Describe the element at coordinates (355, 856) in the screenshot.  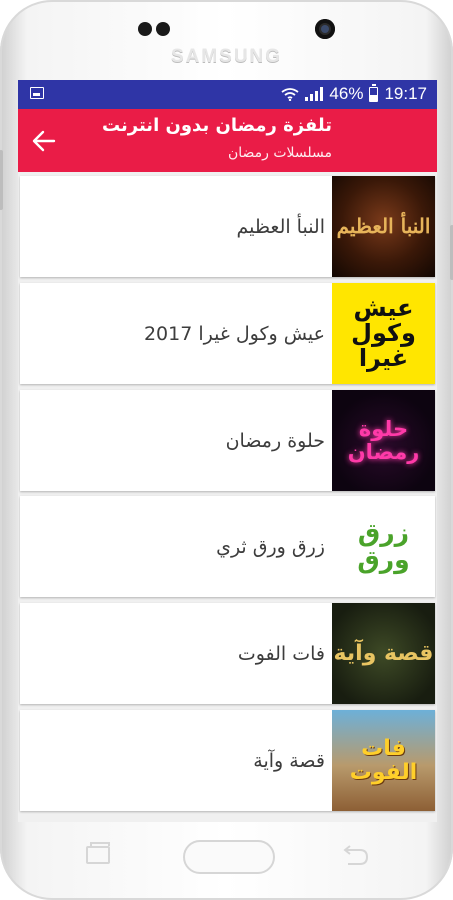
I see `back-nav-icon` at that location.